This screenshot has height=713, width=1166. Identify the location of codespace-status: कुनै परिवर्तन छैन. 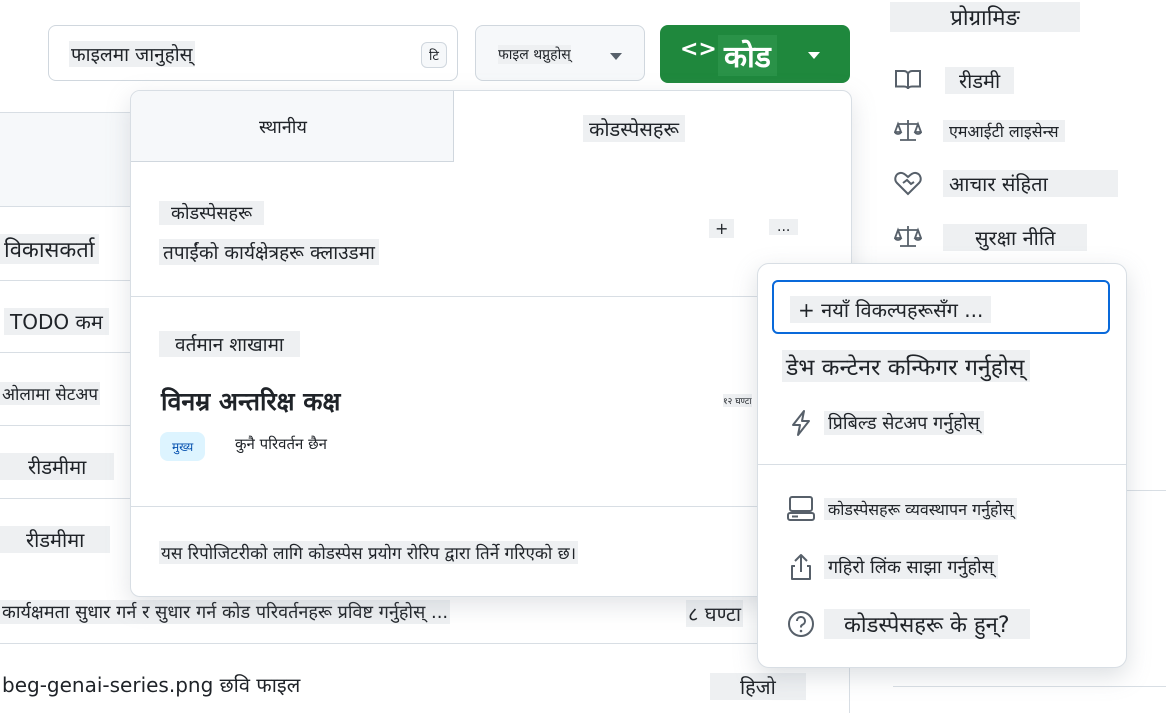
(281, 444).